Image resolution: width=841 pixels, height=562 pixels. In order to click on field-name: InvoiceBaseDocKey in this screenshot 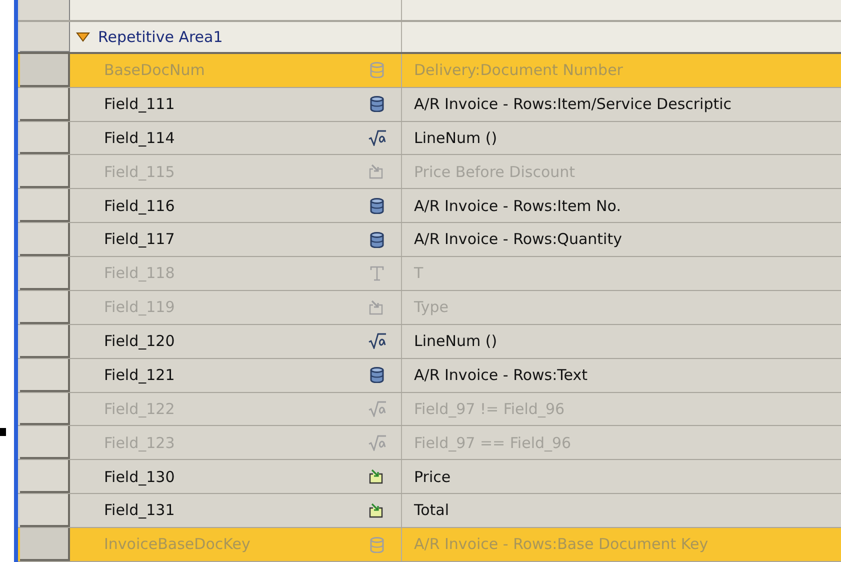, I will do `click(177, 545)`.